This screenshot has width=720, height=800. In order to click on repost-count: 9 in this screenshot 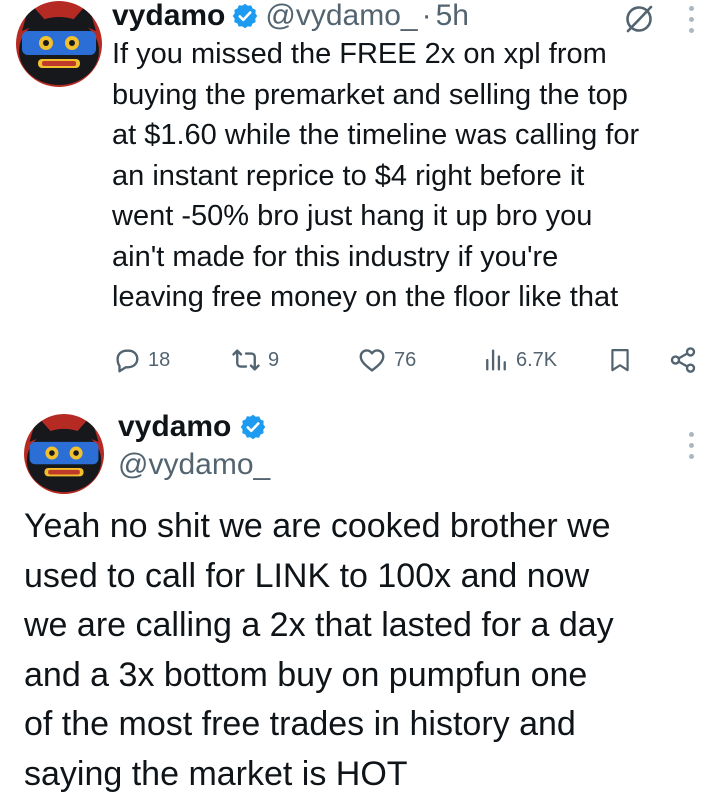, I will do `click(274, 359)`.